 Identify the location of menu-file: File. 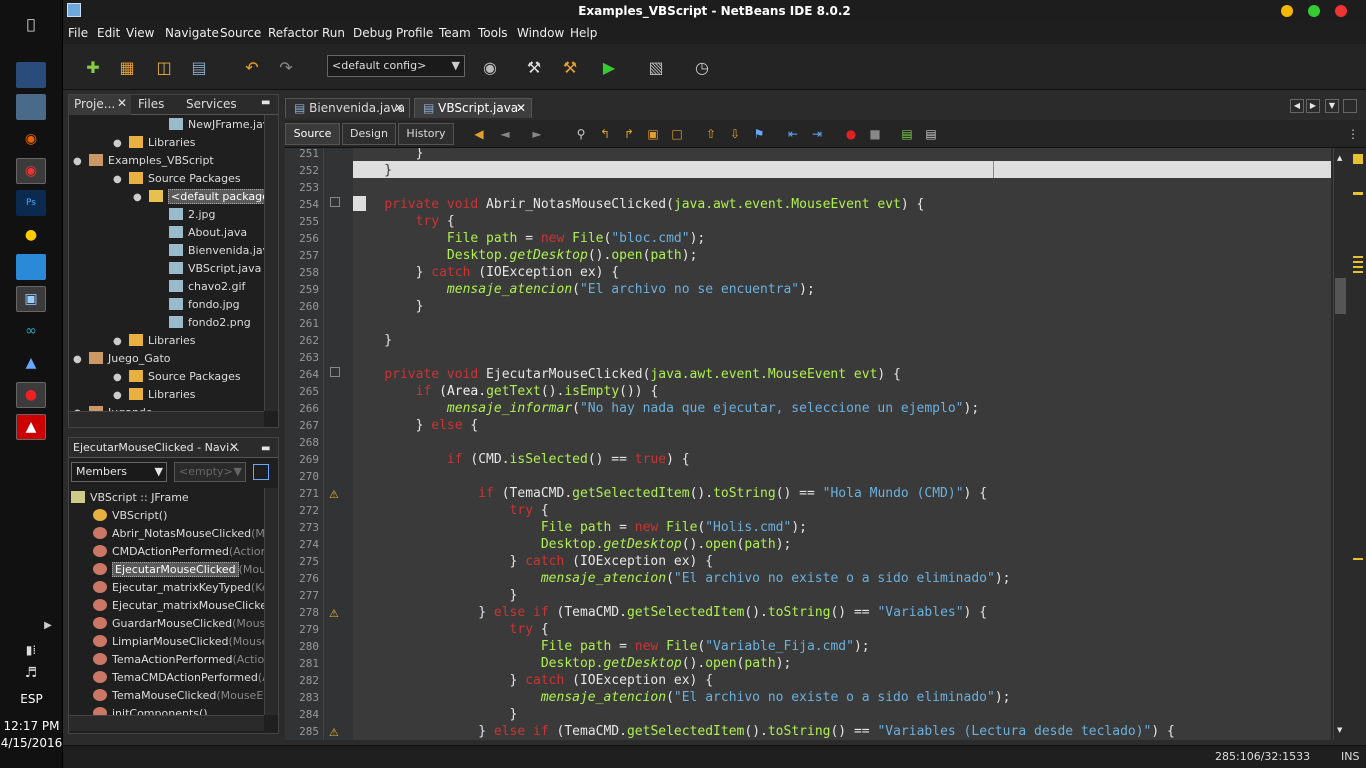
(78, 33).